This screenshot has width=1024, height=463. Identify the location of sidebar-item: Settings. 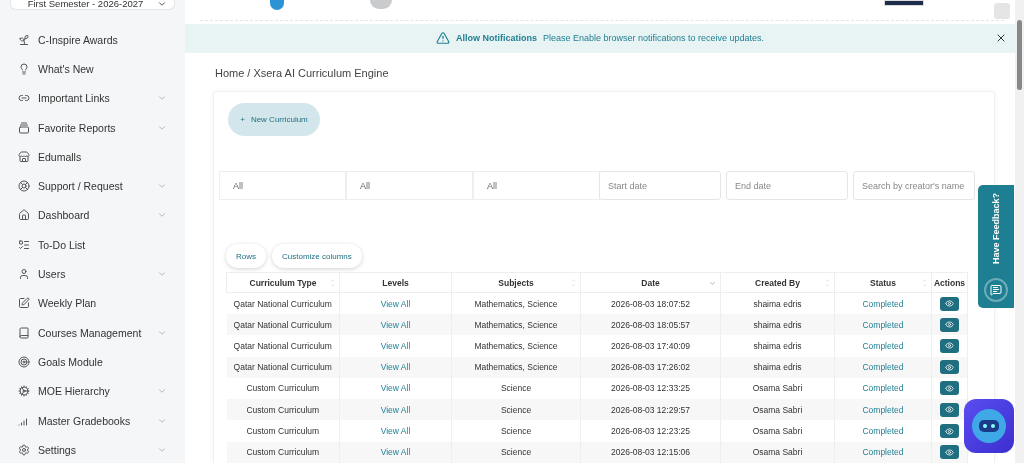
(92, 449).